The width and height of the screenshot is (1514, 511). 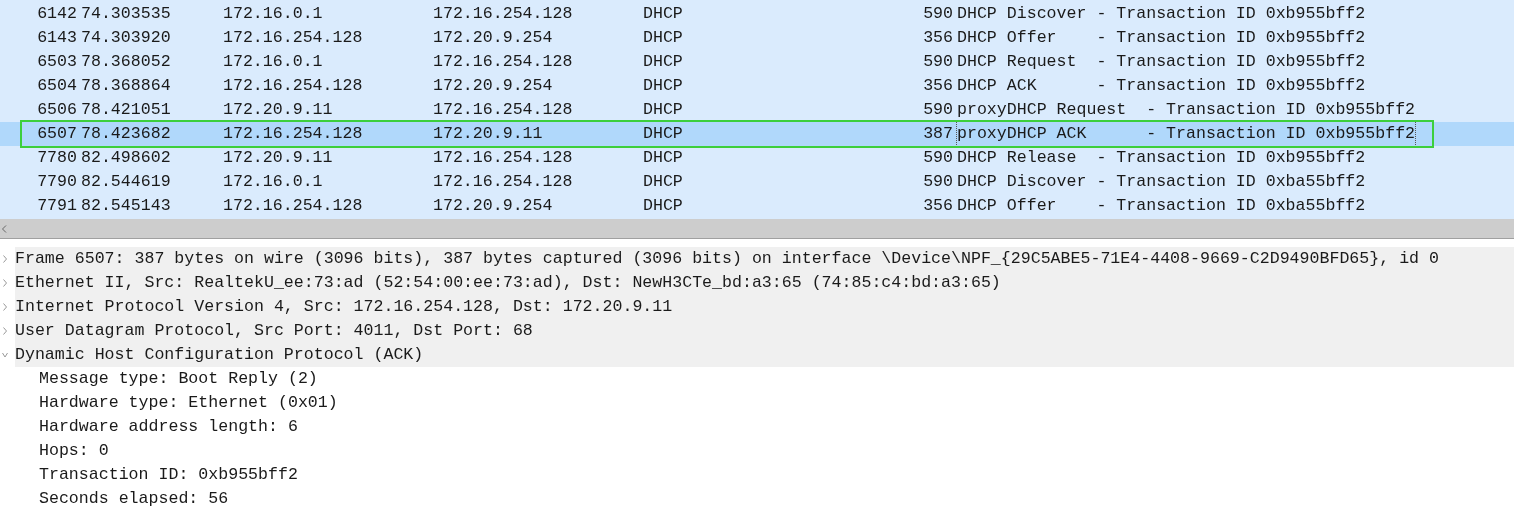 What do you see at coordinates (57, 182) in the screenshot?
I see `number-cell-text: 7790` at bounding box center [57, 182].